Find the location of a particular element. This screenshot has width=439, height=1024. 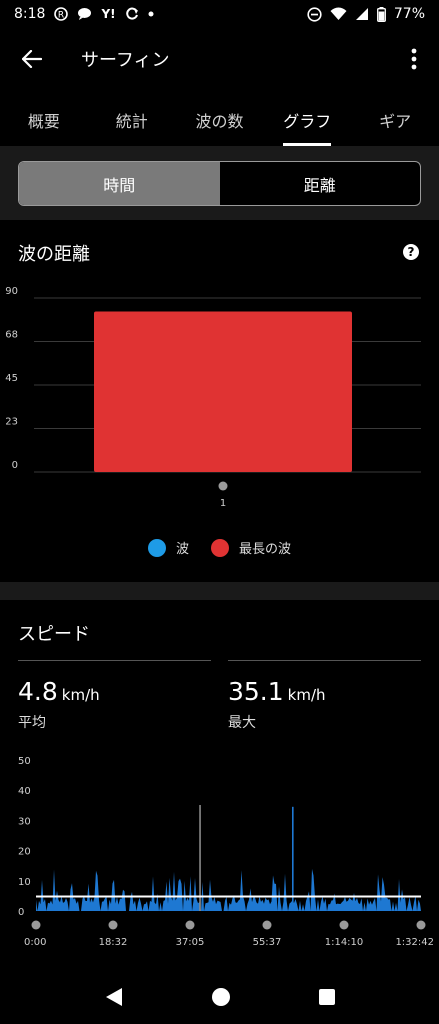

y-tick-label: 23 is located at coordinates (11, 422).